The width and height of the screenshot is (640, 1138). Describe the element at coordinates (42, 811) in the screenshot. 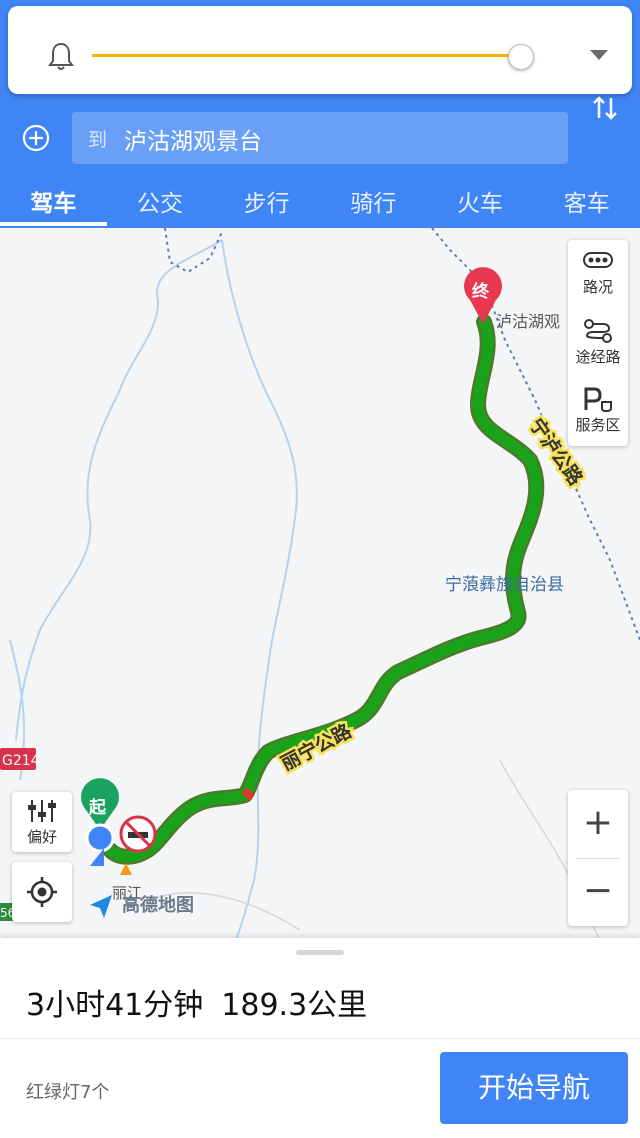

I see `equalizer-icon` at that location.